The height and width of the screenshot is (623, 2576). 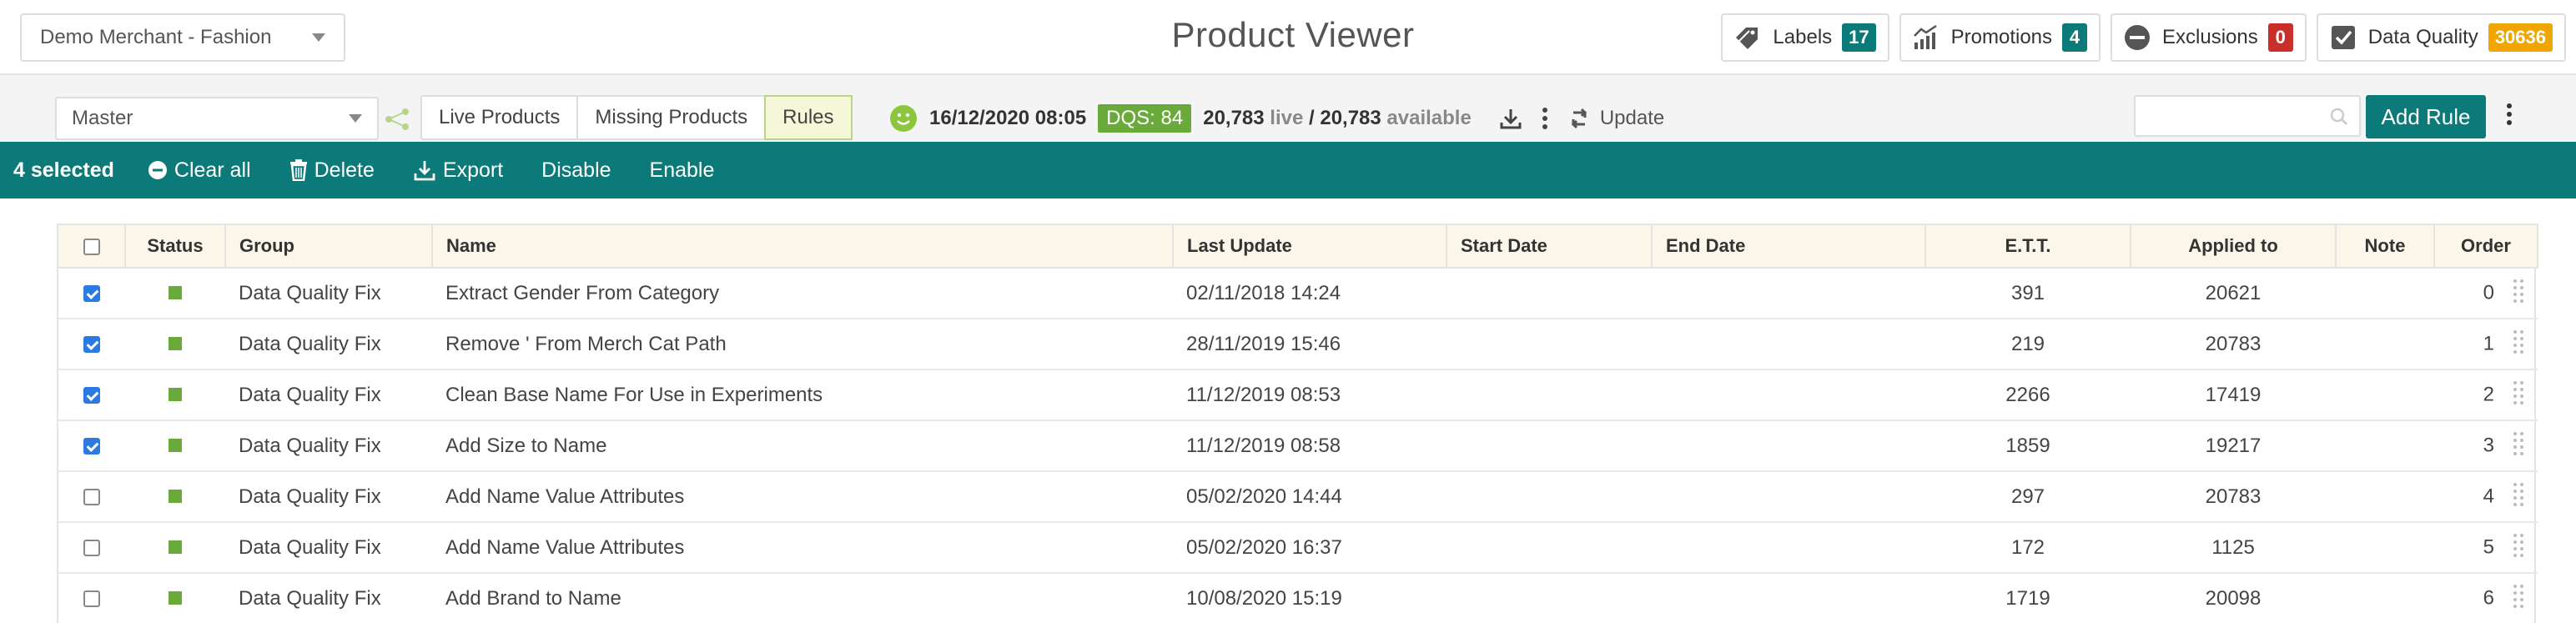 What do you see at coordinates (802, 598) in the screenshot?
I see `name-cell: Add Brand to Name` at bounding box center [802, 598].